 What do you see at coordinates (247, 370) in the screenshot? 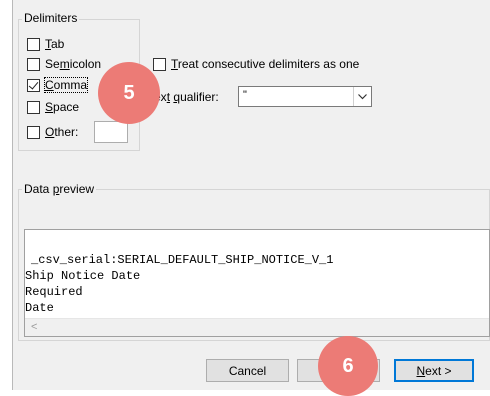
I see `cancel-button: Cancel` at bounding box center [247, 370].